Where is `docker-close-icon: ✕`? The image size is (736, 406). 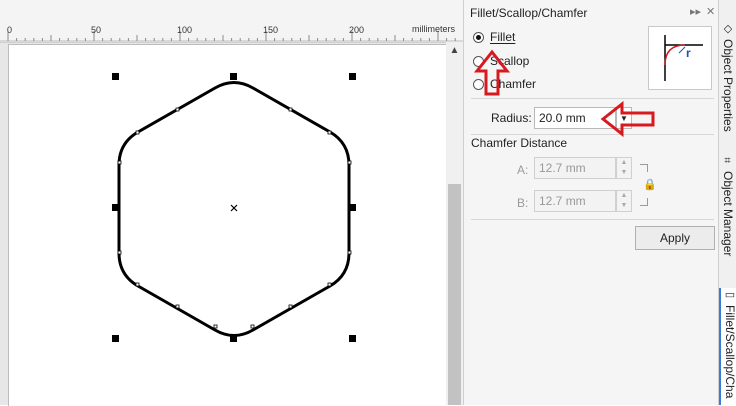
docker-close-icon: ✕ is located at coordinates (710, 11).